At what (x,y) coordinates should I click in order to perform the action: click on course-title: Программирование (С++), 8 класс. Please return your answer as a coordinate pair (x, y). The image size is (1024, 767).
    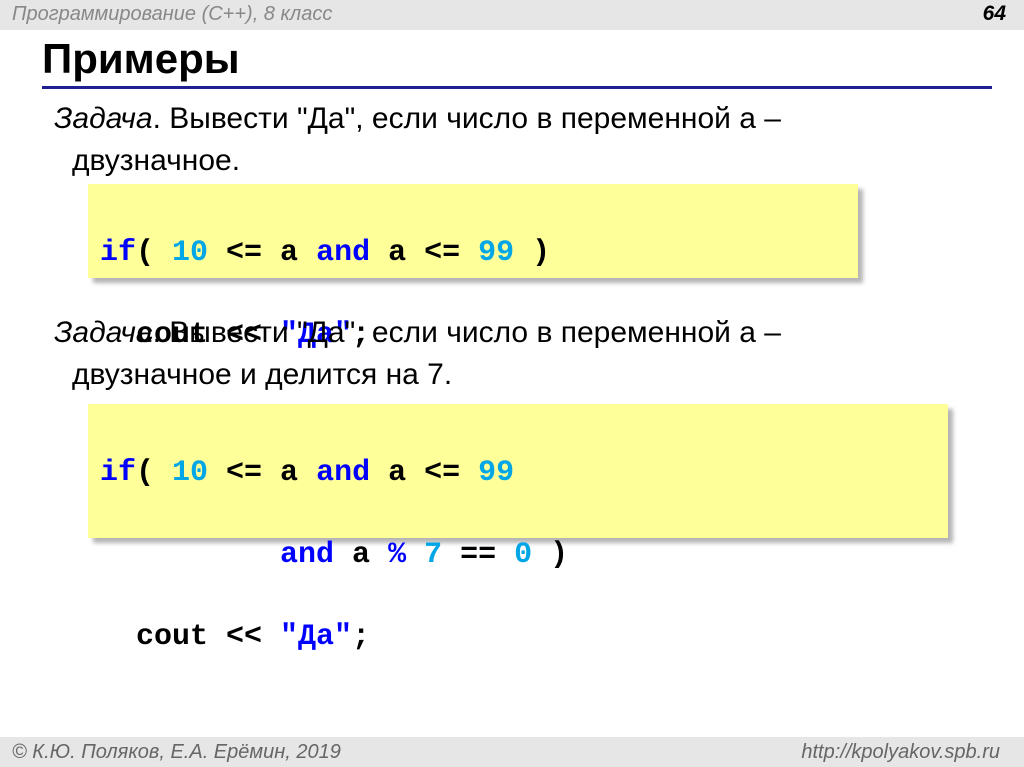
    Looking at the image, I should click on (172, 14).